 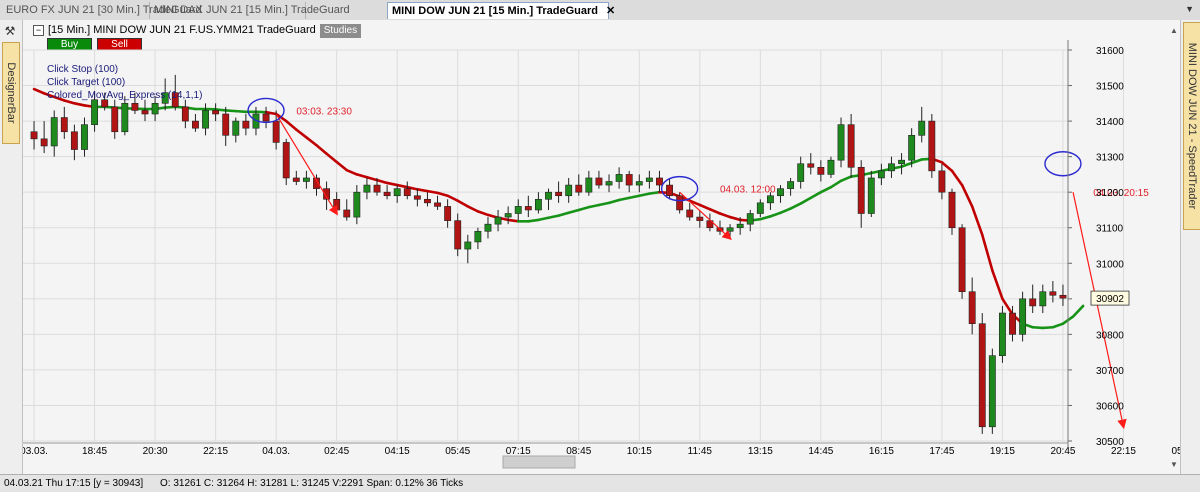 What do you see at coordinates (11, 247) in the screenshot?
I see `left-sidebar: ⚒ DesignerBar` at bounding box center [11, 247].